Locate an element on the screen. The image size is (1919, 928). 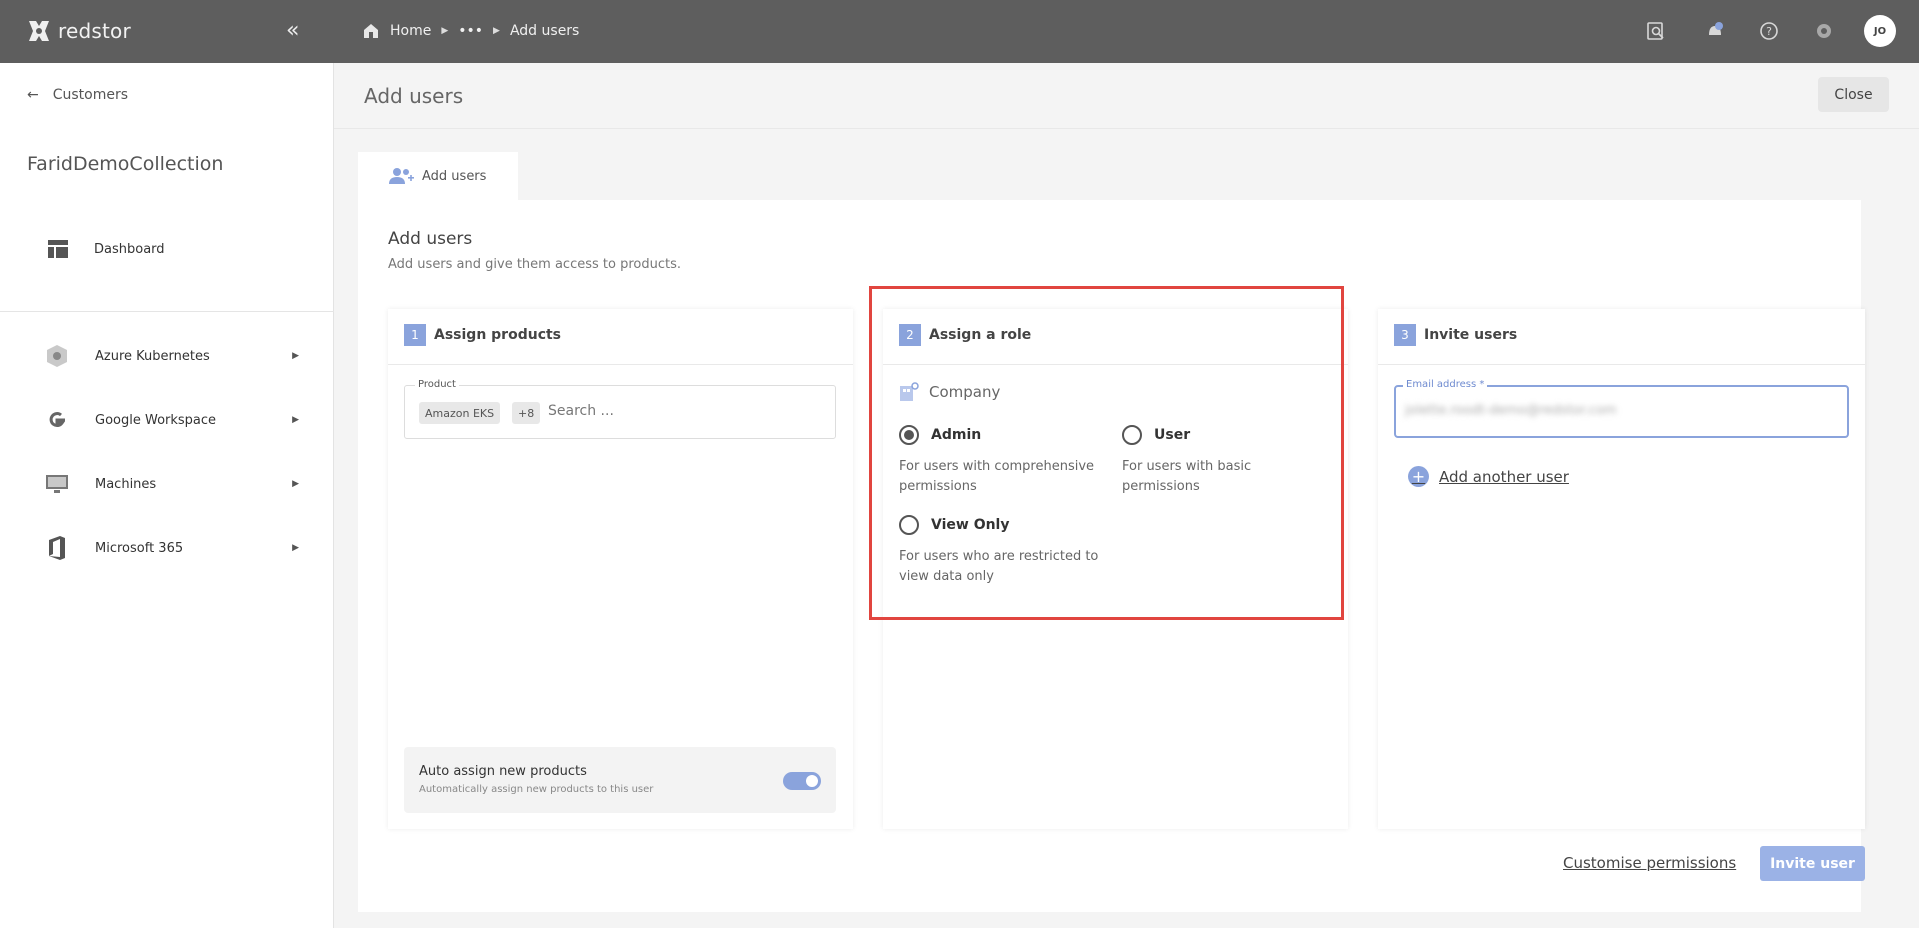
settings-icon is located at coordinates (1824, 31).